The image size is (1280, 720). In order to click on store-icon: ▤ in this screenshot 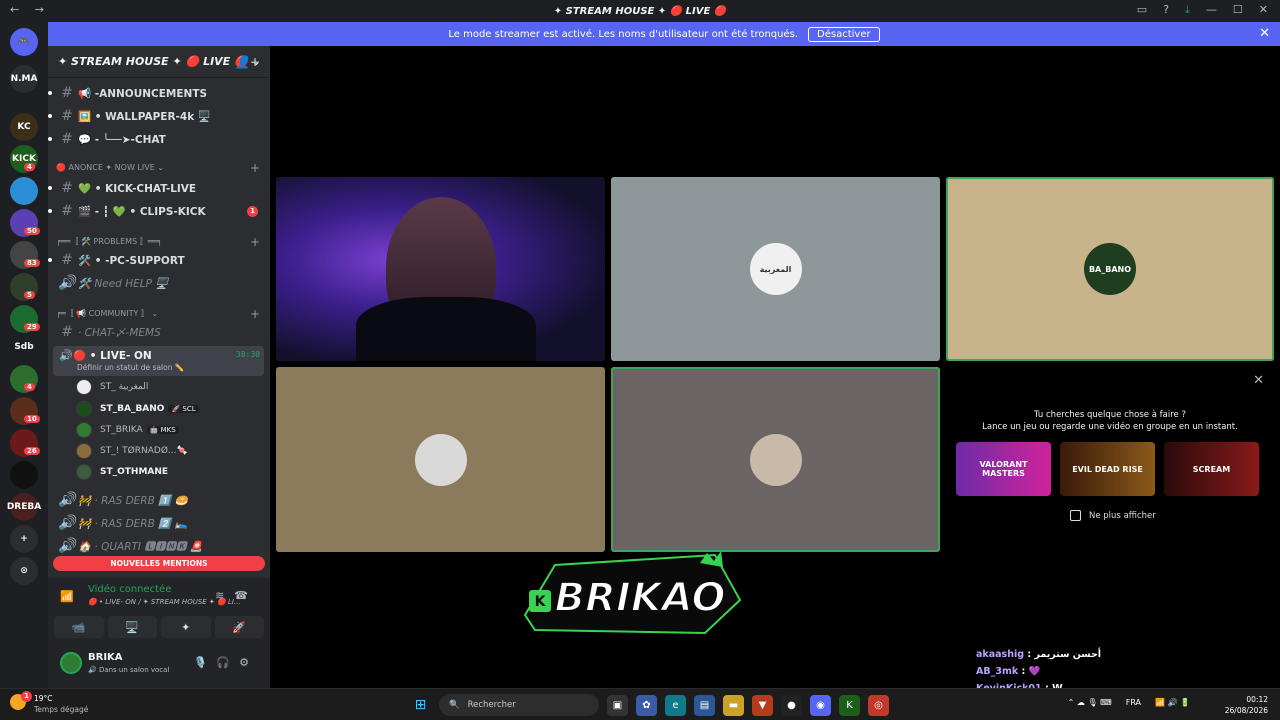, I will do `click(704, 705)`.